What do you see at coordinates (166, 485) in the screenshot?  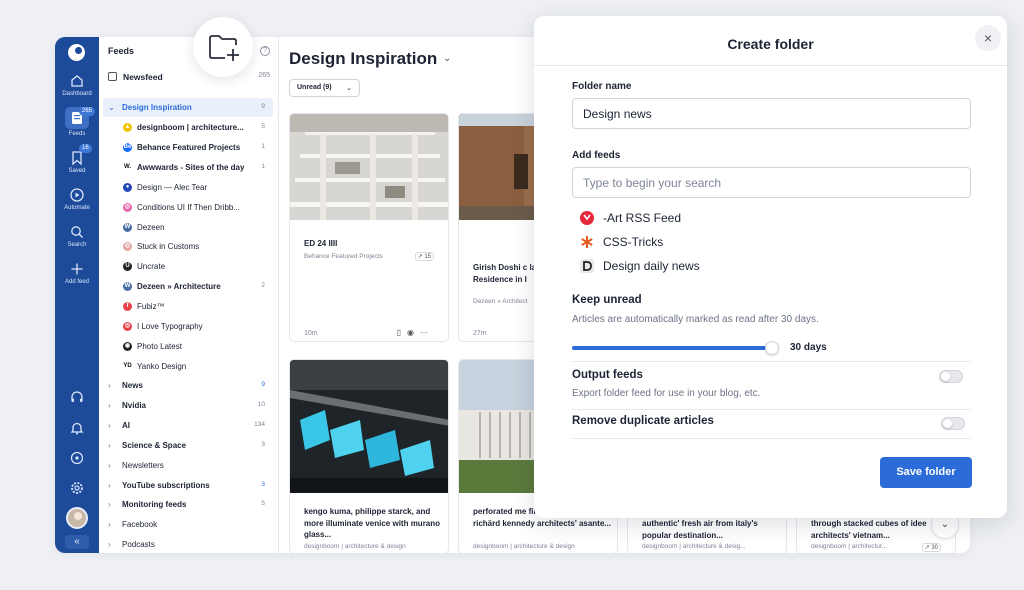 I see `folder-name: YouTube subscriptions` at bounding box center [166, 485].